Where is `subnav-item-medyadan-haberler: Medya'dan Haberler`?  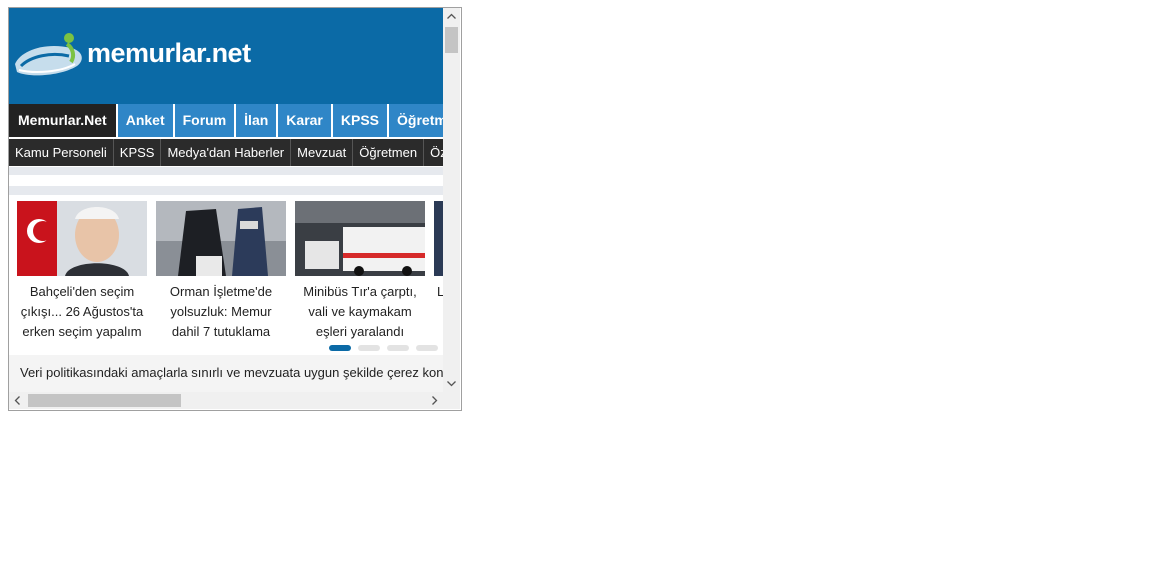 subnav-item-medyadan-haberler: Medya'dan Haberler is located at coordinates (226, 152).